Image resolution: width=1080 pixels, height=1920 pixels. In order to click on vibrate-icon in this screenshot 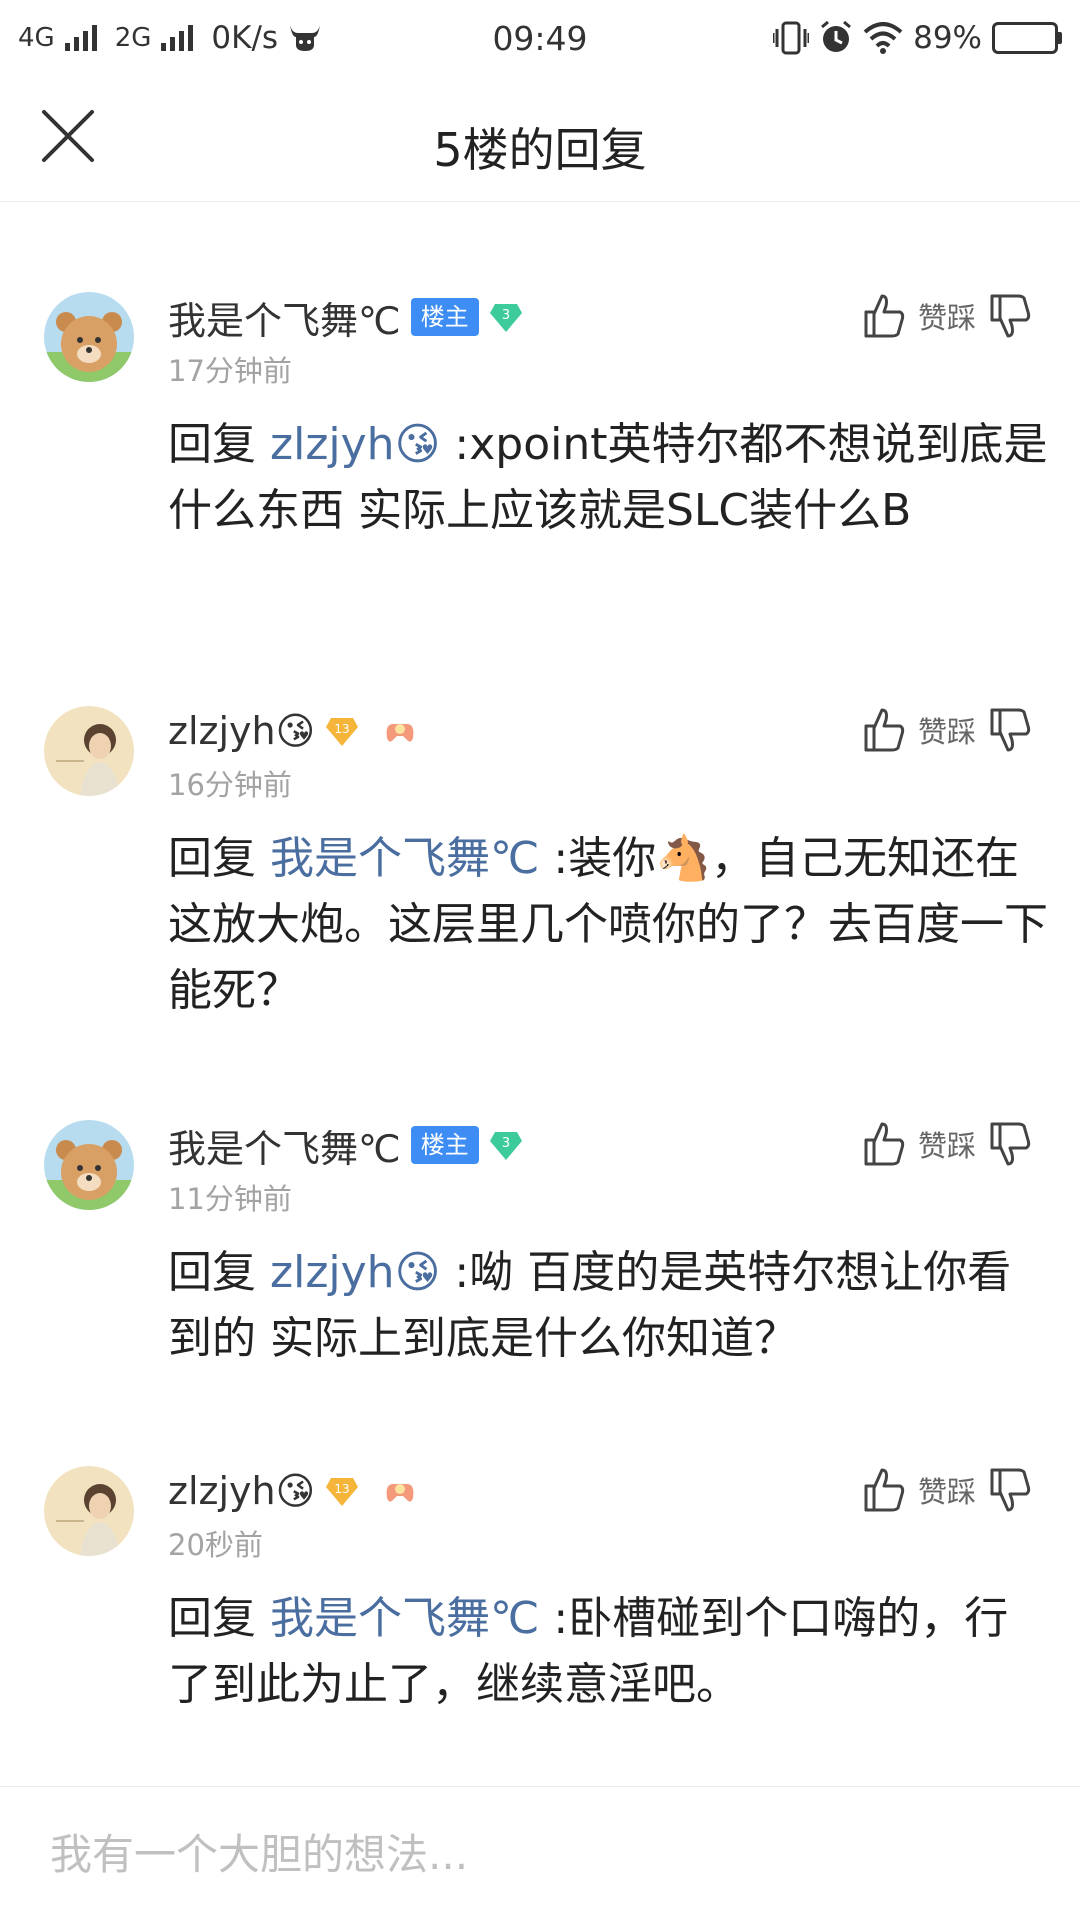, I will do `click(791, 38)`.